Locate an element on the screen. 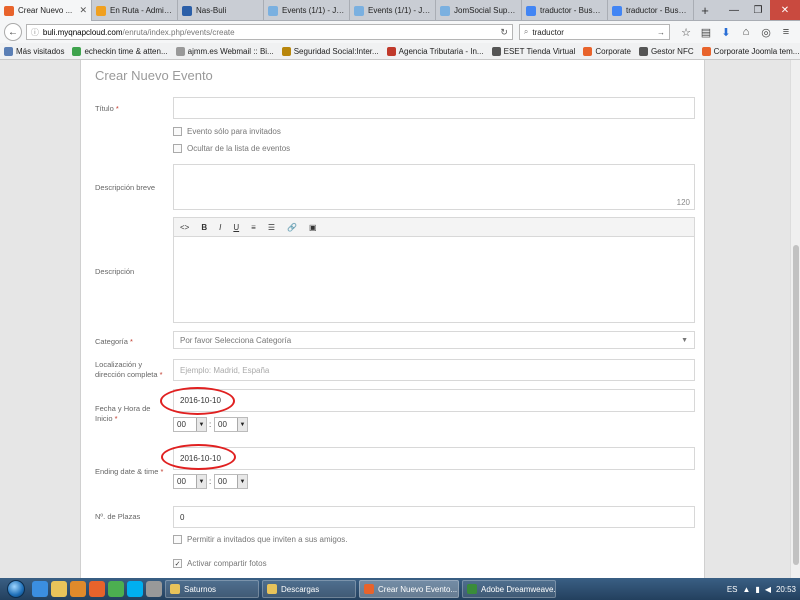 The image size is (800, 600). network-icon: ▮ is located at coordinates (757, 589).